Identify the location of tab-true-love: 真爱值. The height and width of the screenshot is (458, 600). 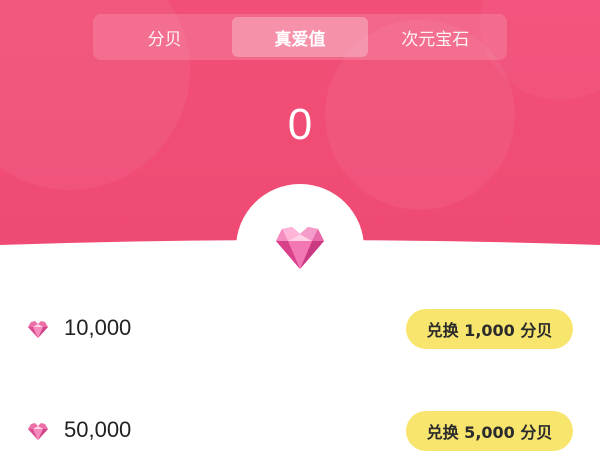
(300, 37).